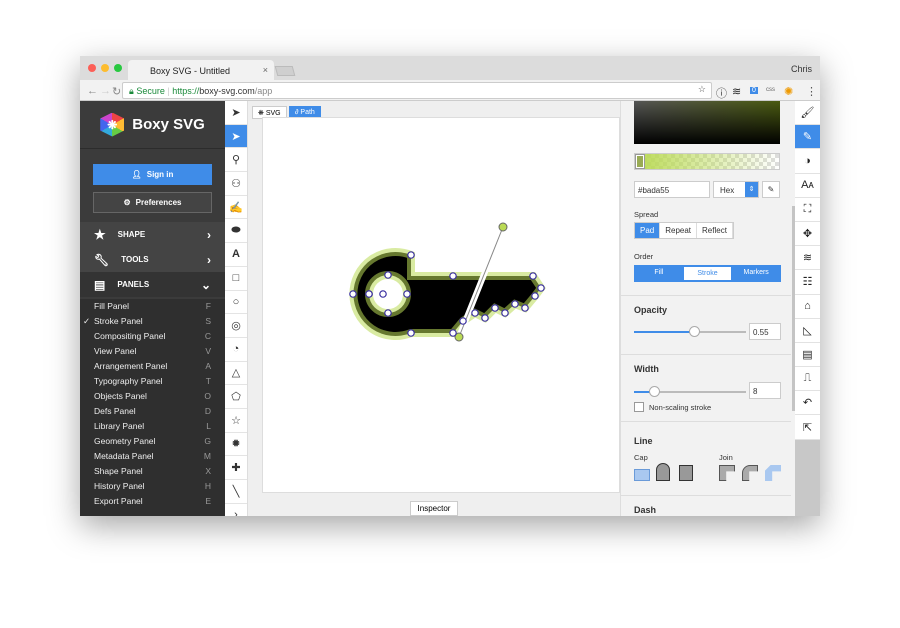  I want to click on panel-menu-item: Geometry Panel G, so click(152, 441).